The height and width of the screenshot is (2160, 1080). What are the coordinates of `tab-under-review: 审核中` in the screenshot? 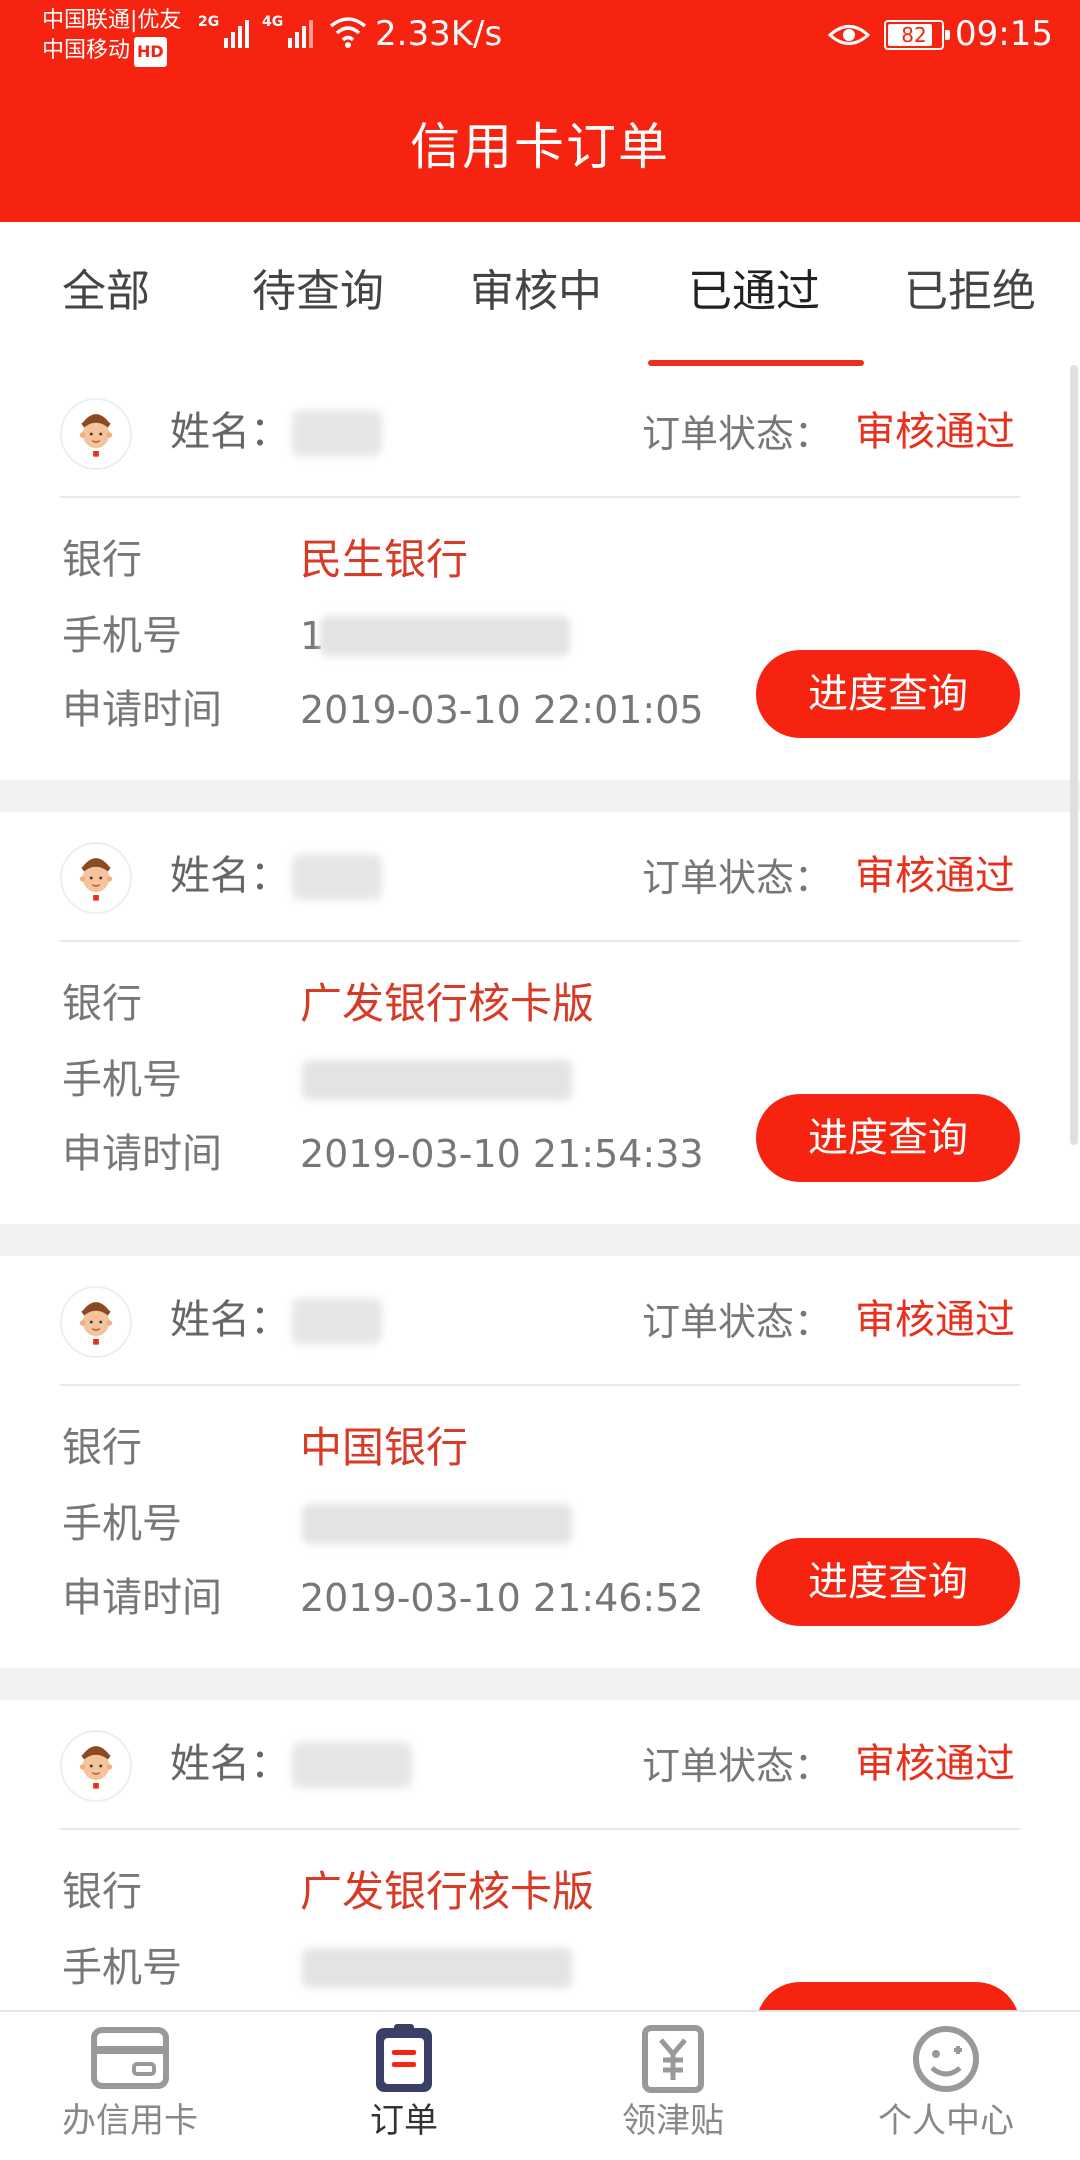 It's located at (536, 292).